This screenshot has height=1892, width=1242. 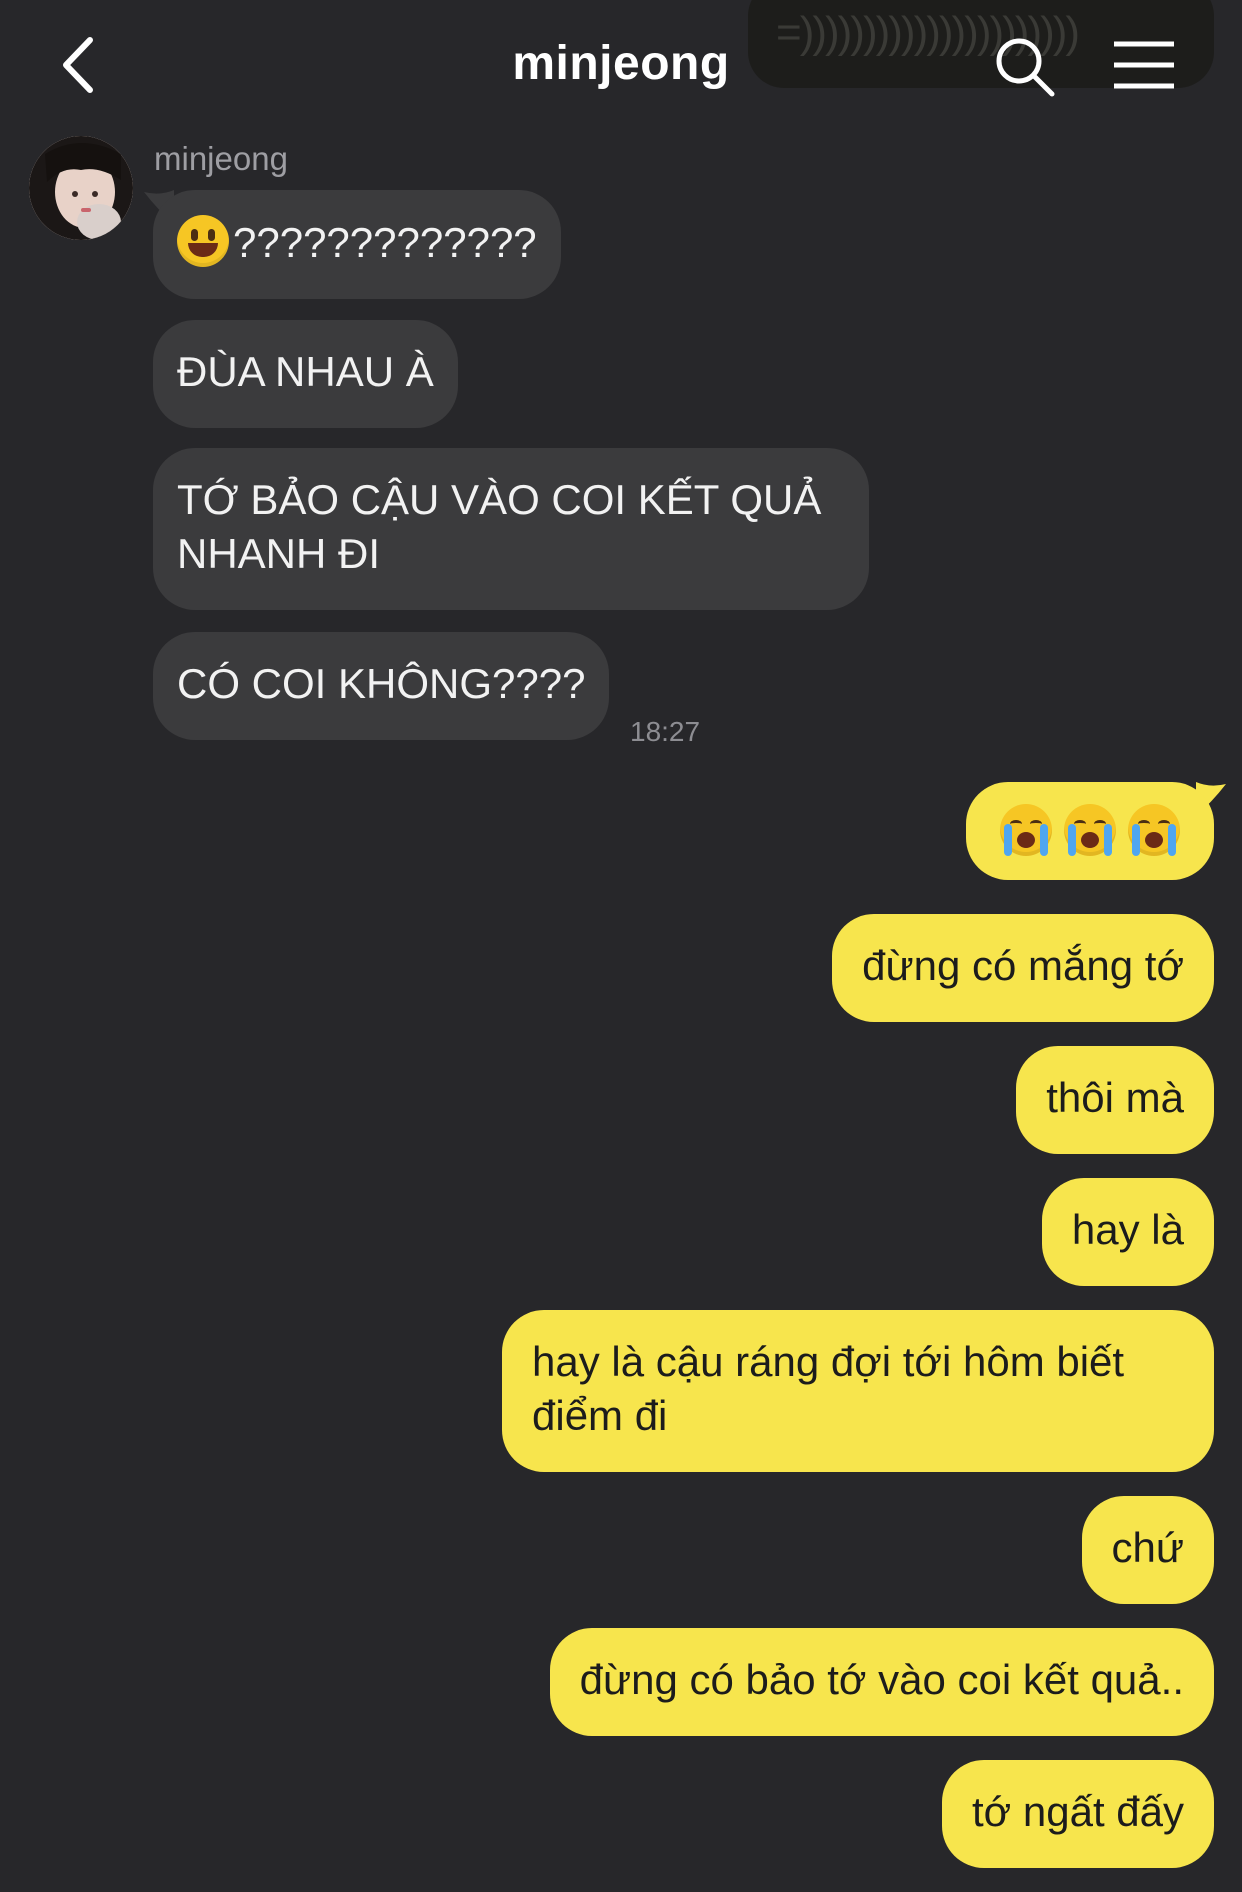 I want to click on incoming-message: CÓ COI KHÔNG????, so click(x=381, y=686).